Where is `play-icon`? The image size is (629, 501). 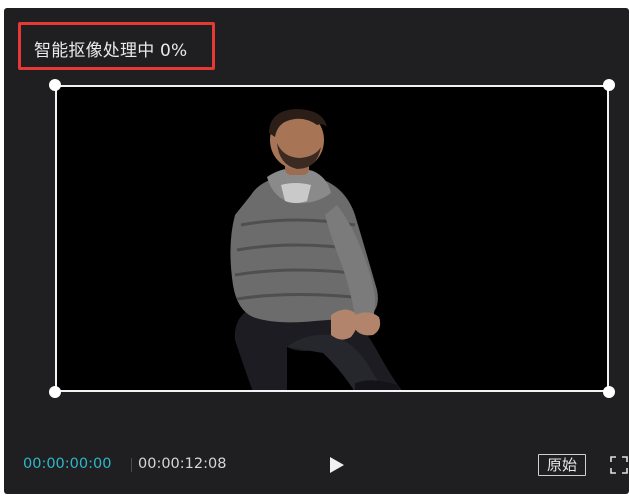
play-icon is located at coordinates (337, 465).